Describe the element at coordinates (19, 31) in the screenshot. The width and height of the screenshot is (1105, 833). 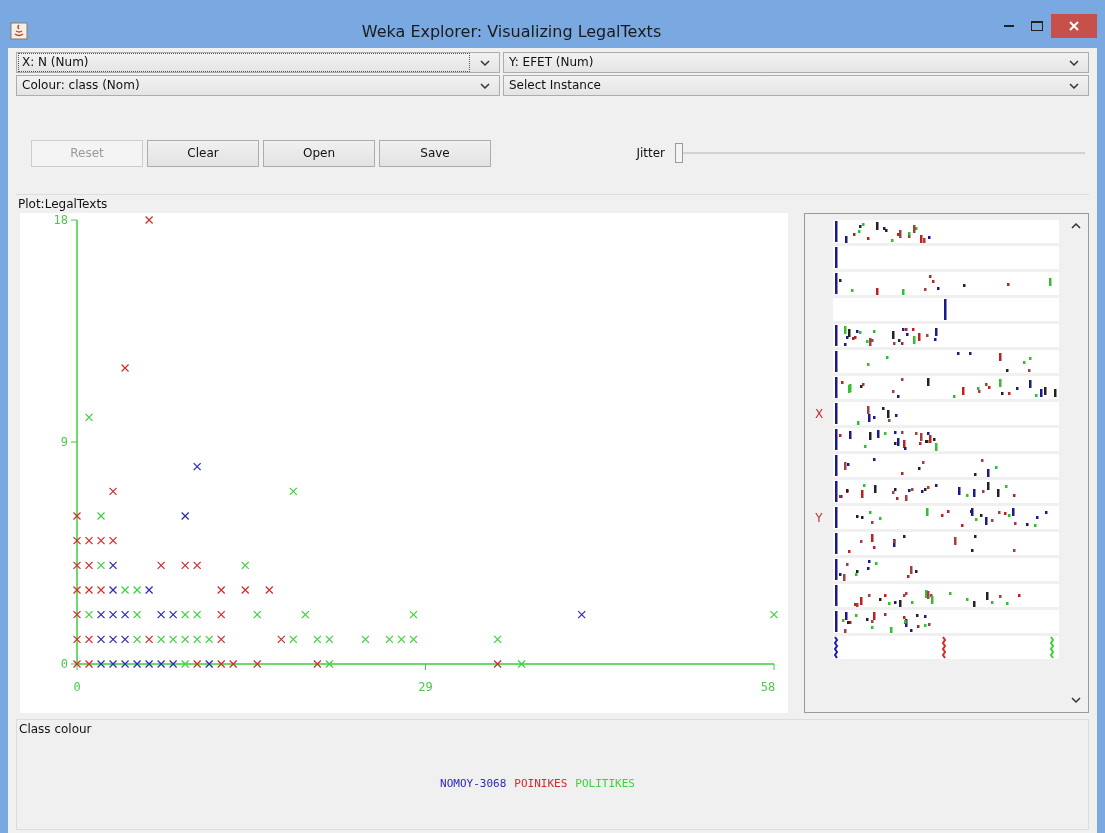
I see `app-icon` at that location.